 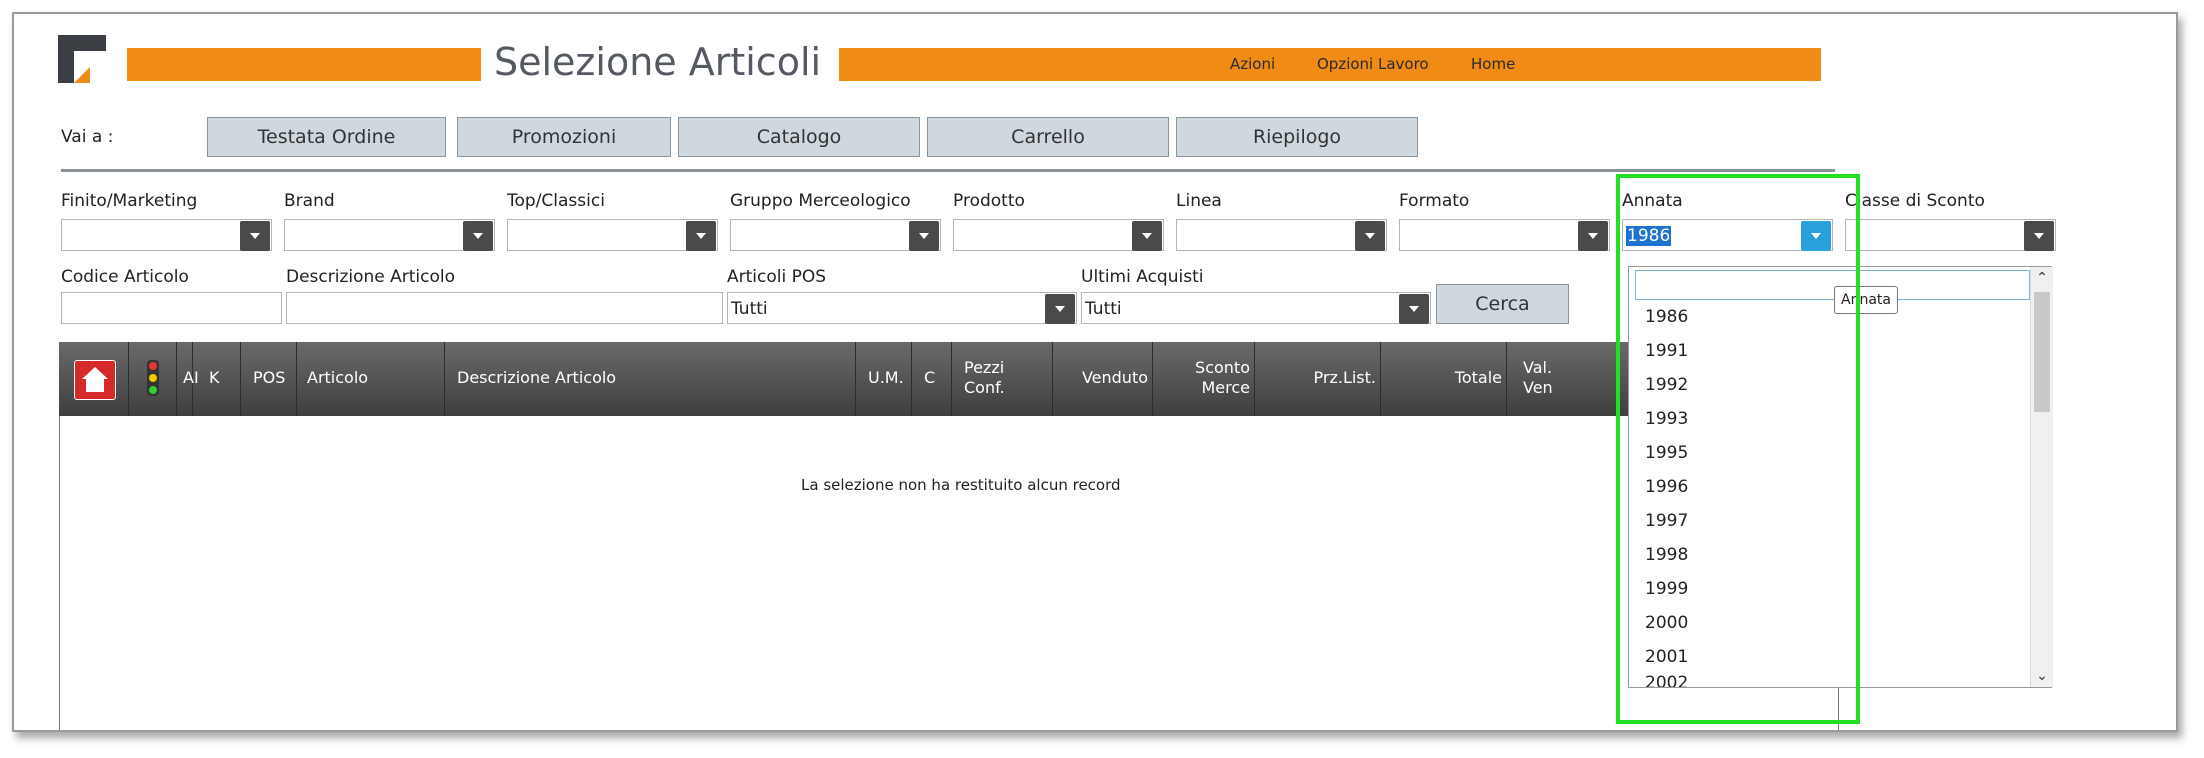 What do you see at coordinates (835, 235) in the screenshot?
I see `gruppo-merceologico-select` at bounding box center [835, 235].